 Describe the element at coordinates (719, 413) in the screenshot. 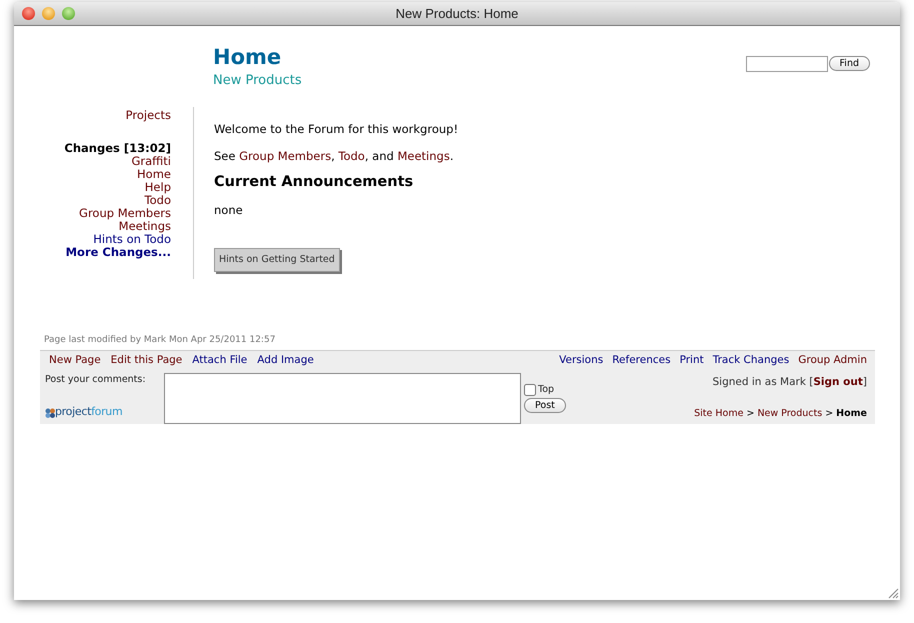

I see `breadcrumb-link: Site Home` at that location.